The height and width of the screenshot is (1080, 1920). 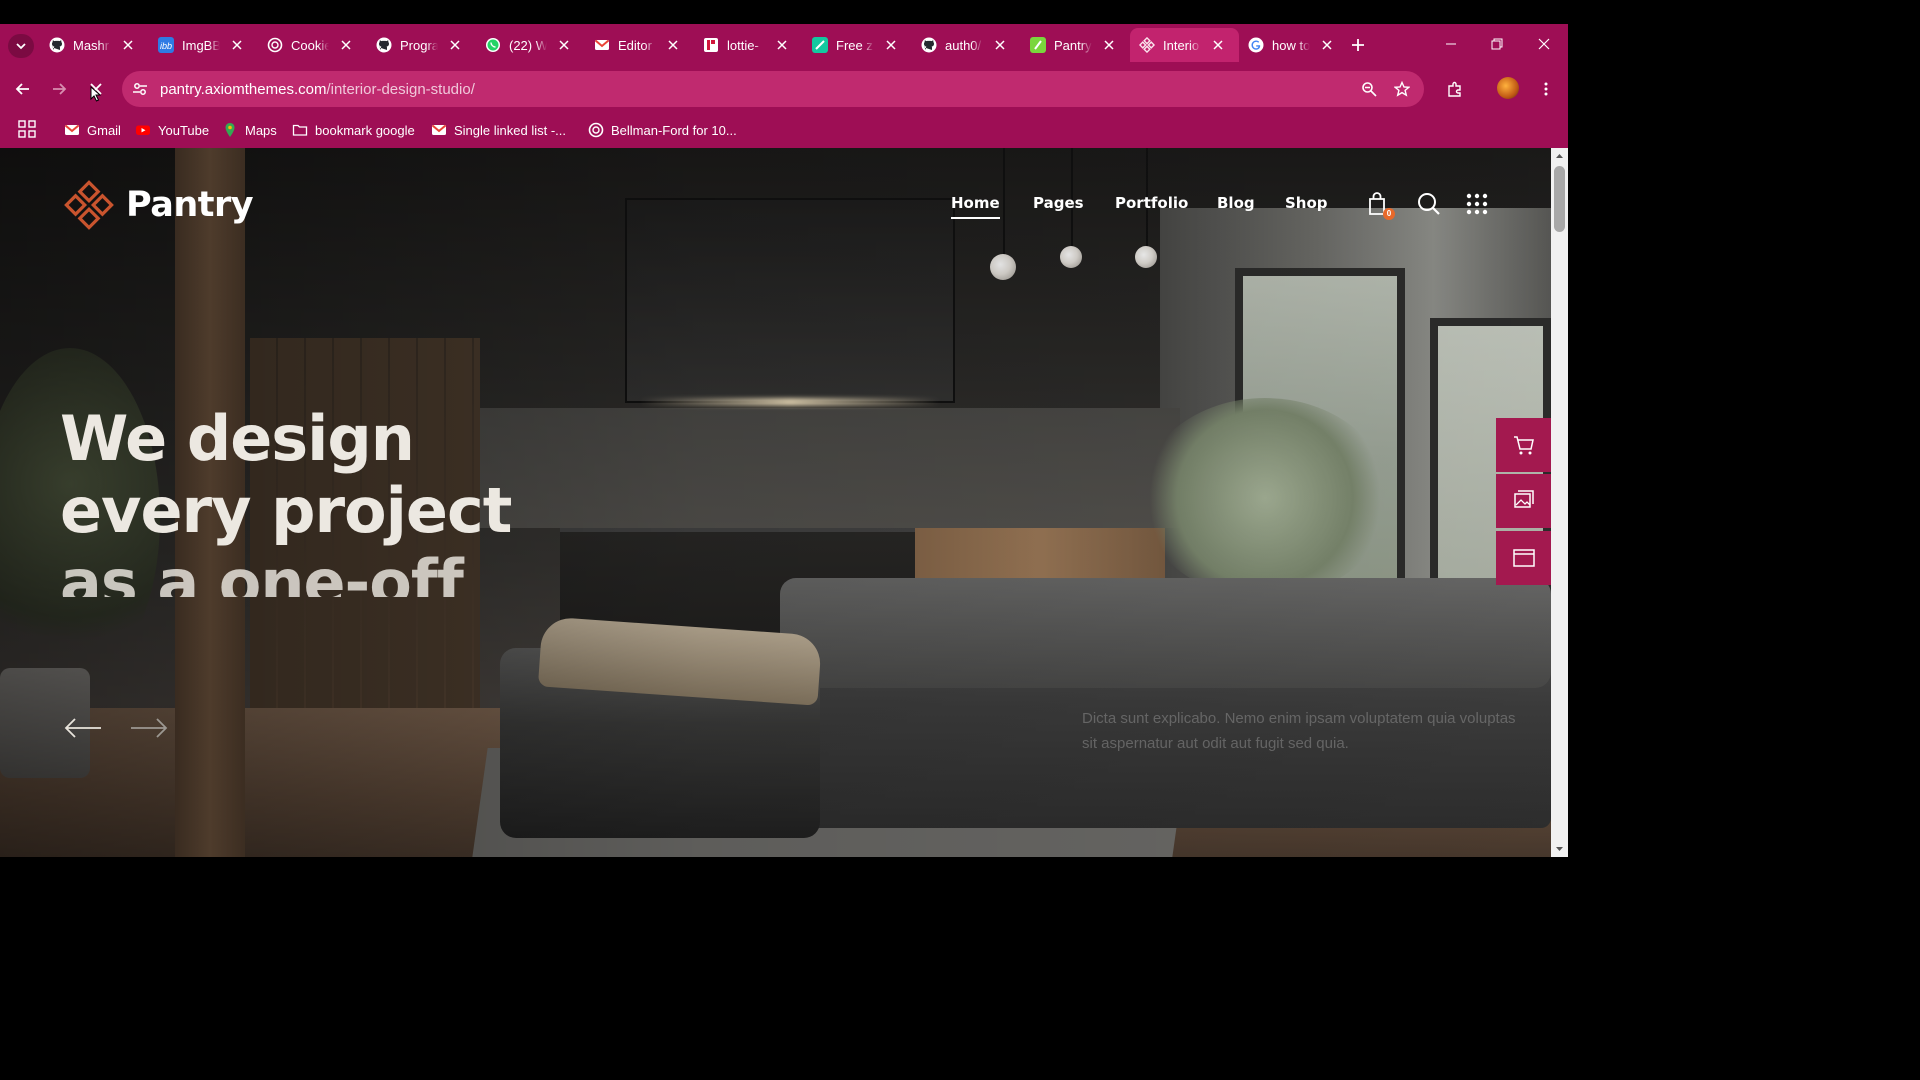 What do you see at coordinates (1369, 89) in the screenshot?
I see `zoom-icon` at bounding box center [1369, 89].